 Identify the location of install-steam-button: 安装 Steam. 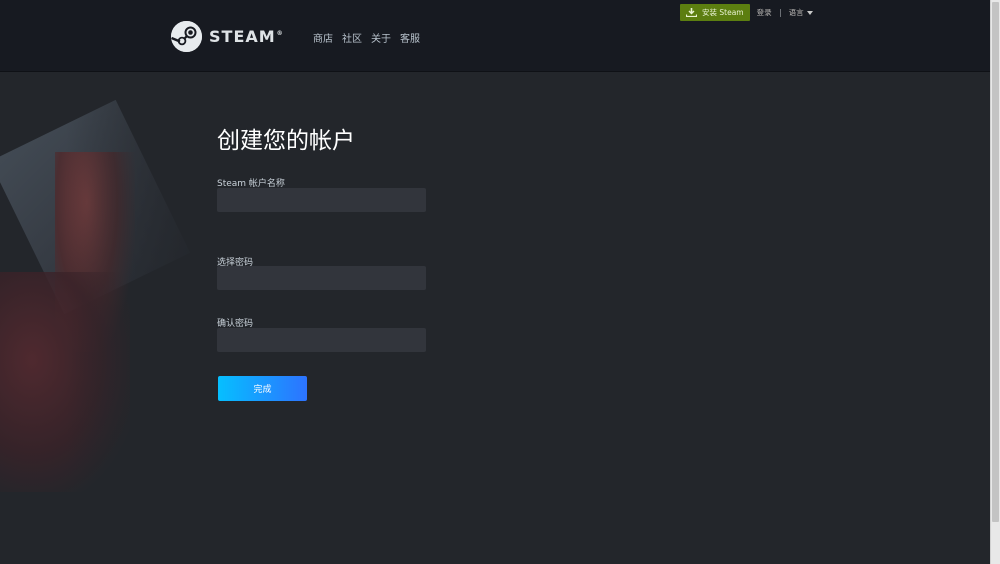
(715, 12).